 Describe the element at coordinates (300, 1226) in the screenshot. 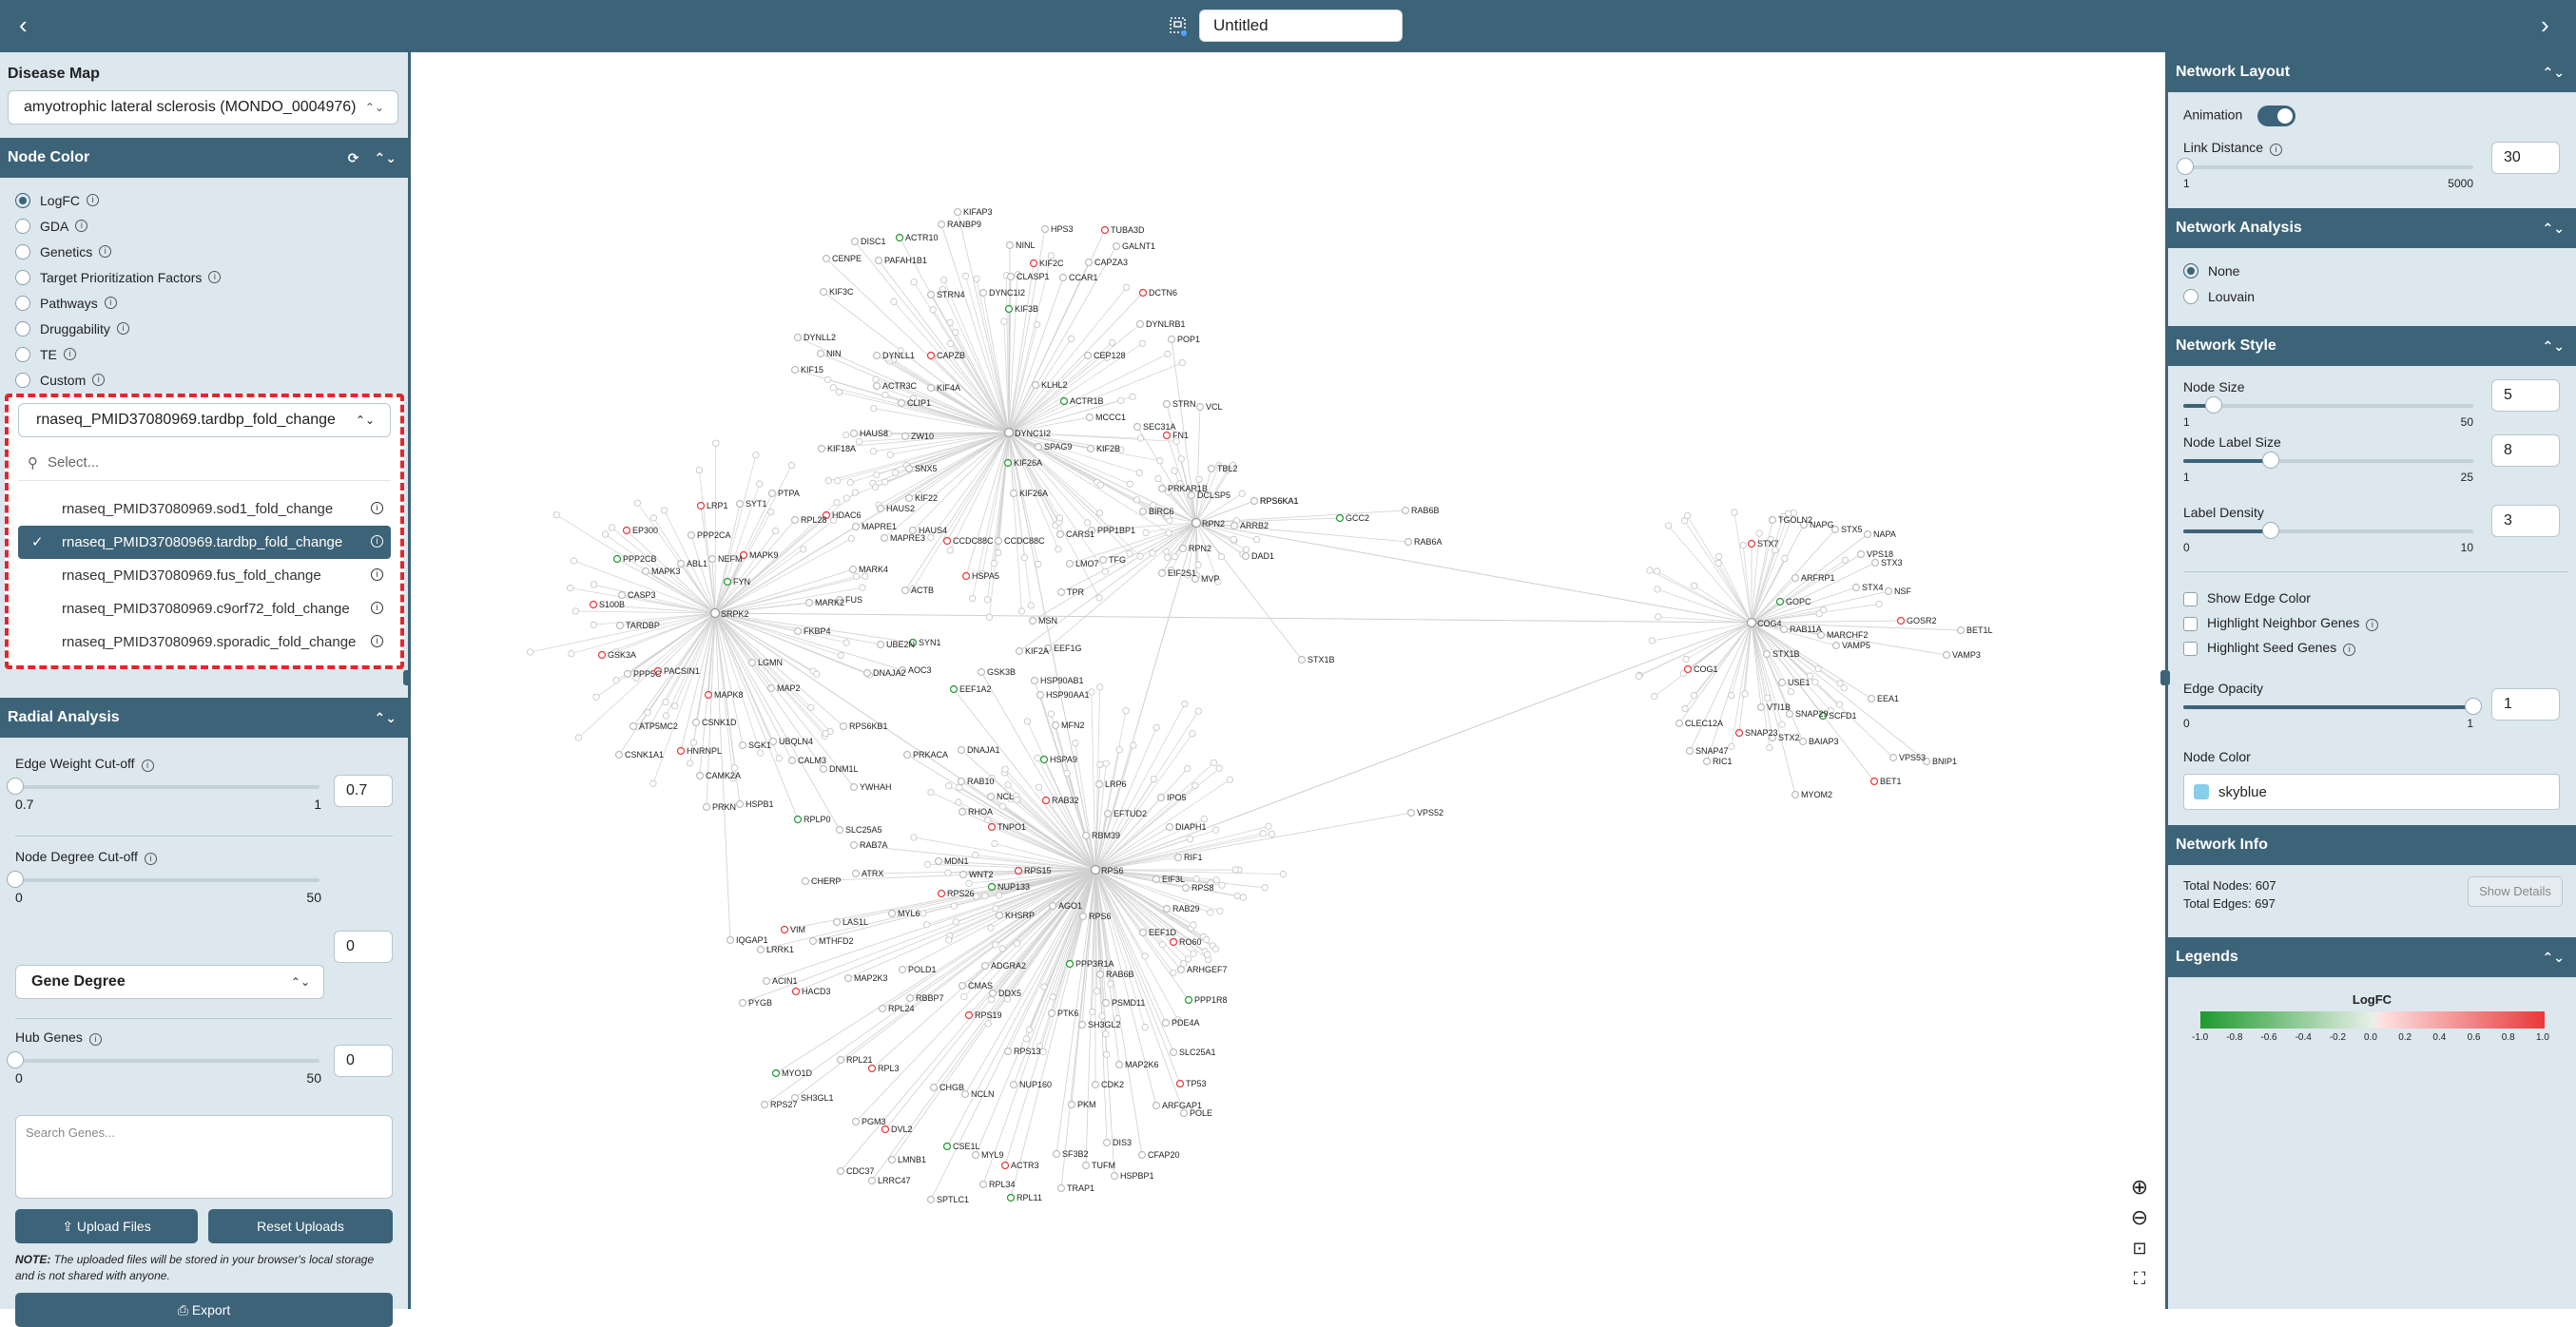

I see `reset-uploads-button: Reset Uploads` at that location.